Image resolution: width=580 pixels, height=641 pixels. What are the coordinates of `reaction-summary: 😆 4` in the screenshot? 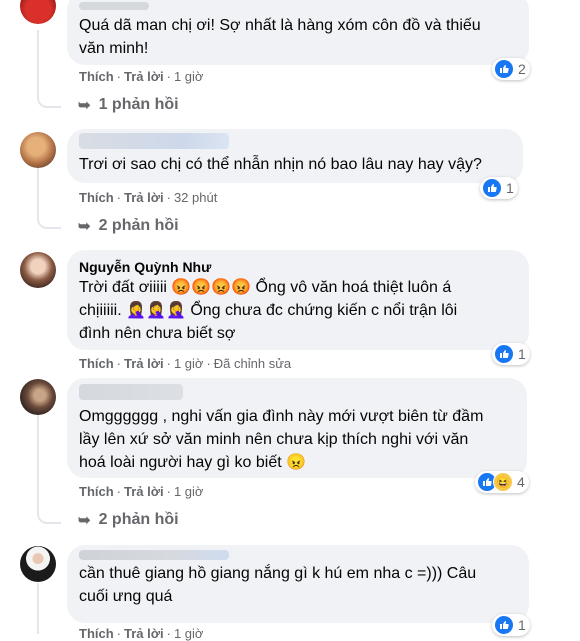 It's located at (502, 482).